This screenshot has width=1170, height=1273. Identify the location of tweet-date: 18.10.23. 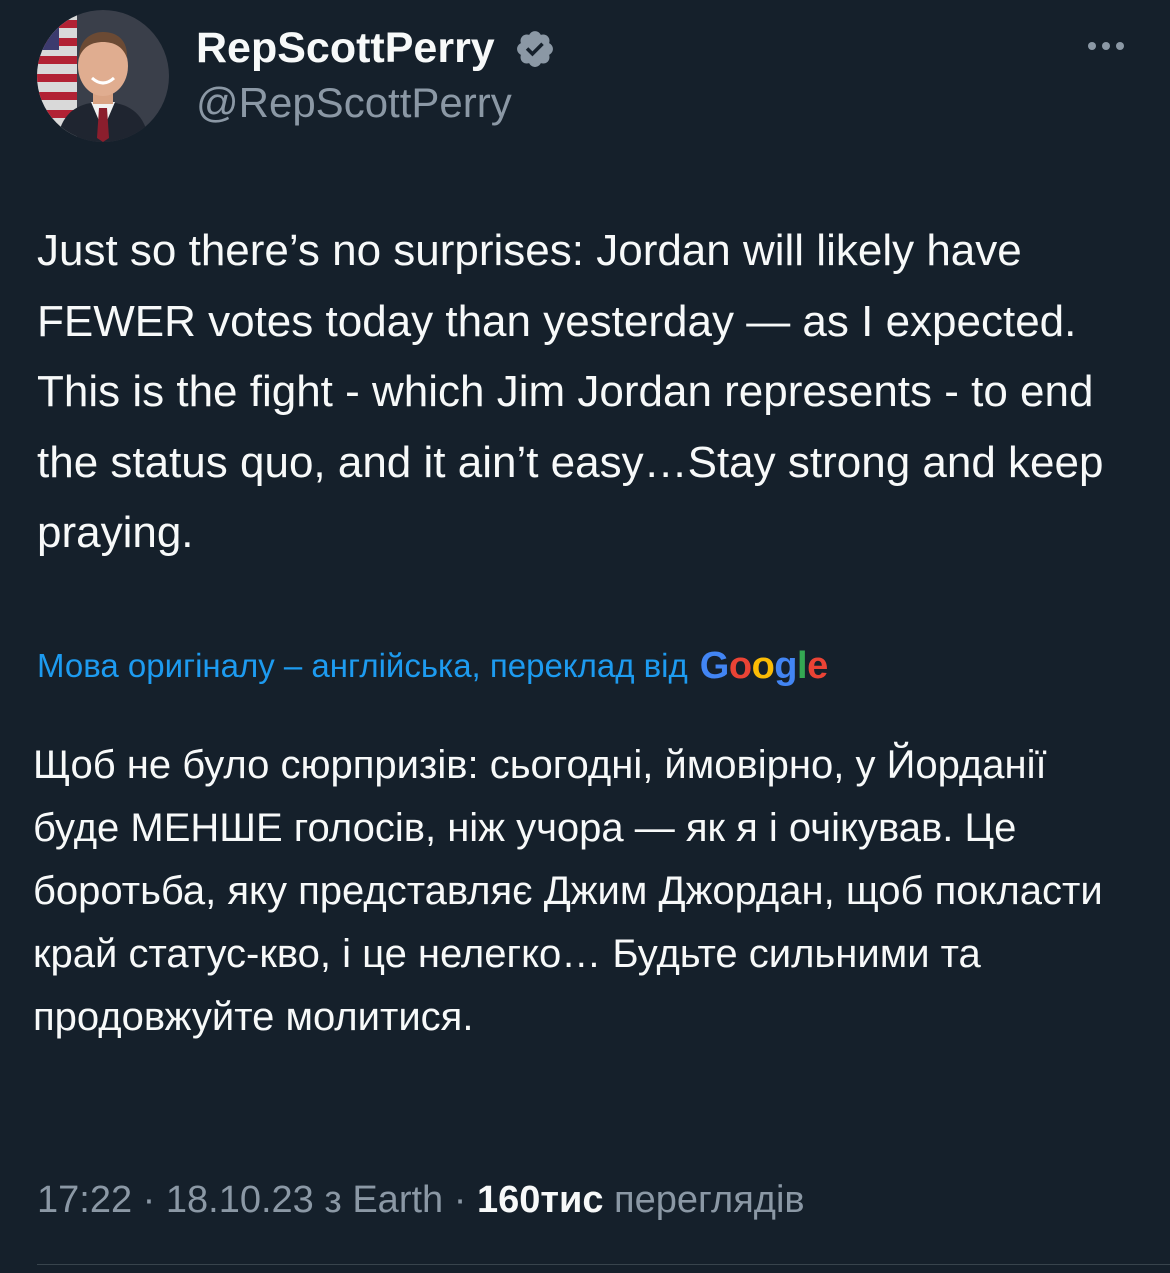
(240, 1200).